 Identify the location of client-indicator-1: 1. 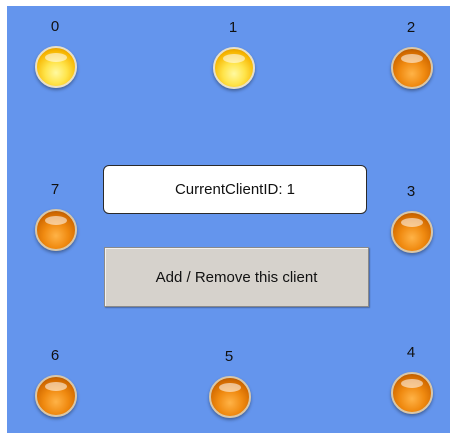
(233, 54).